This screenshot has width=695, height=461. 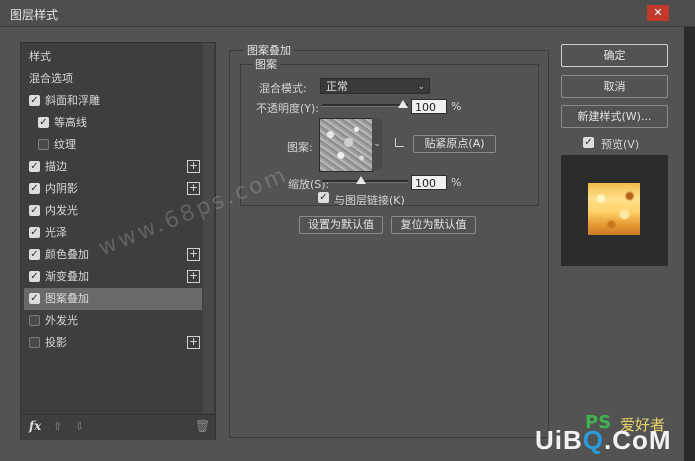 What do you see at coordinates (593, 440) in the screenshot?
I see `watermark-uibq-o: Q` at bounding box center [593, 440].